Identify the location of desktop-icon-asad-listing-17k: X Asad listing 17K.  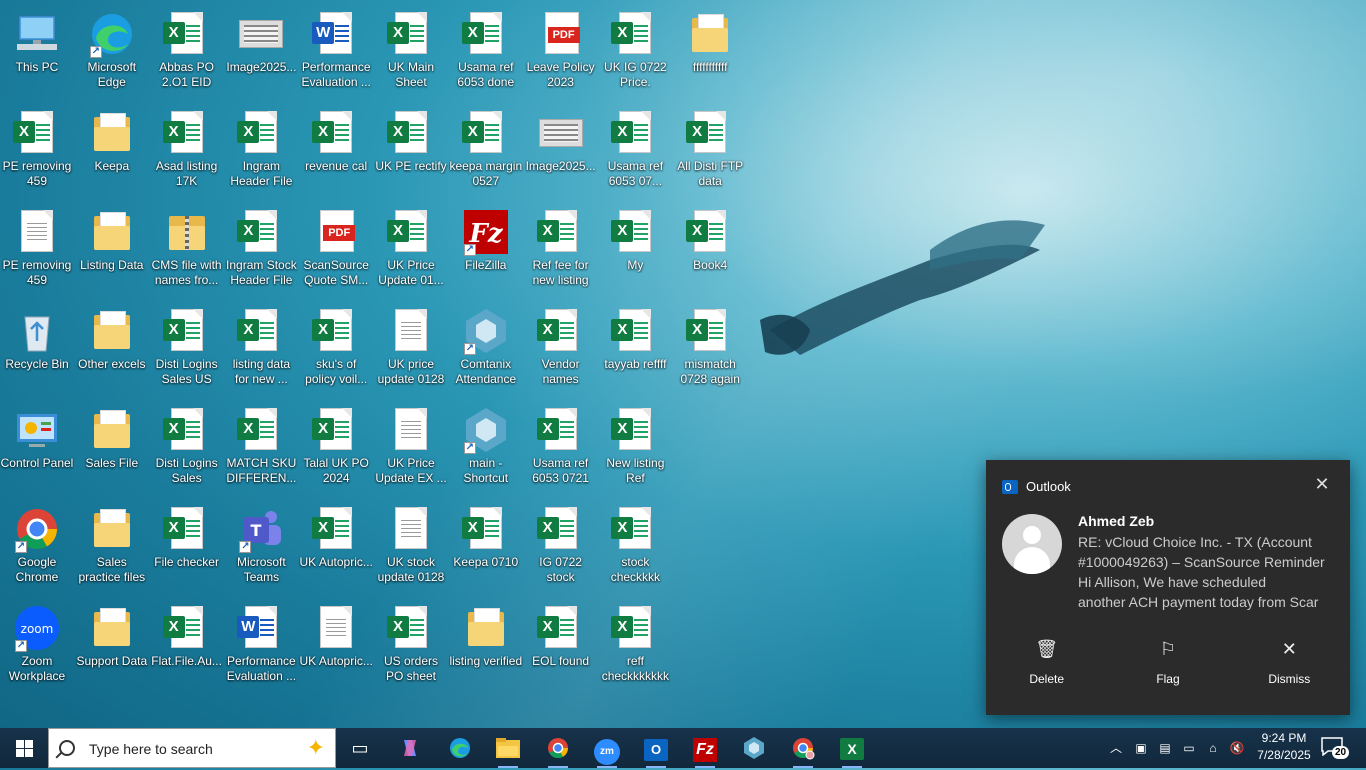
(187, 146).